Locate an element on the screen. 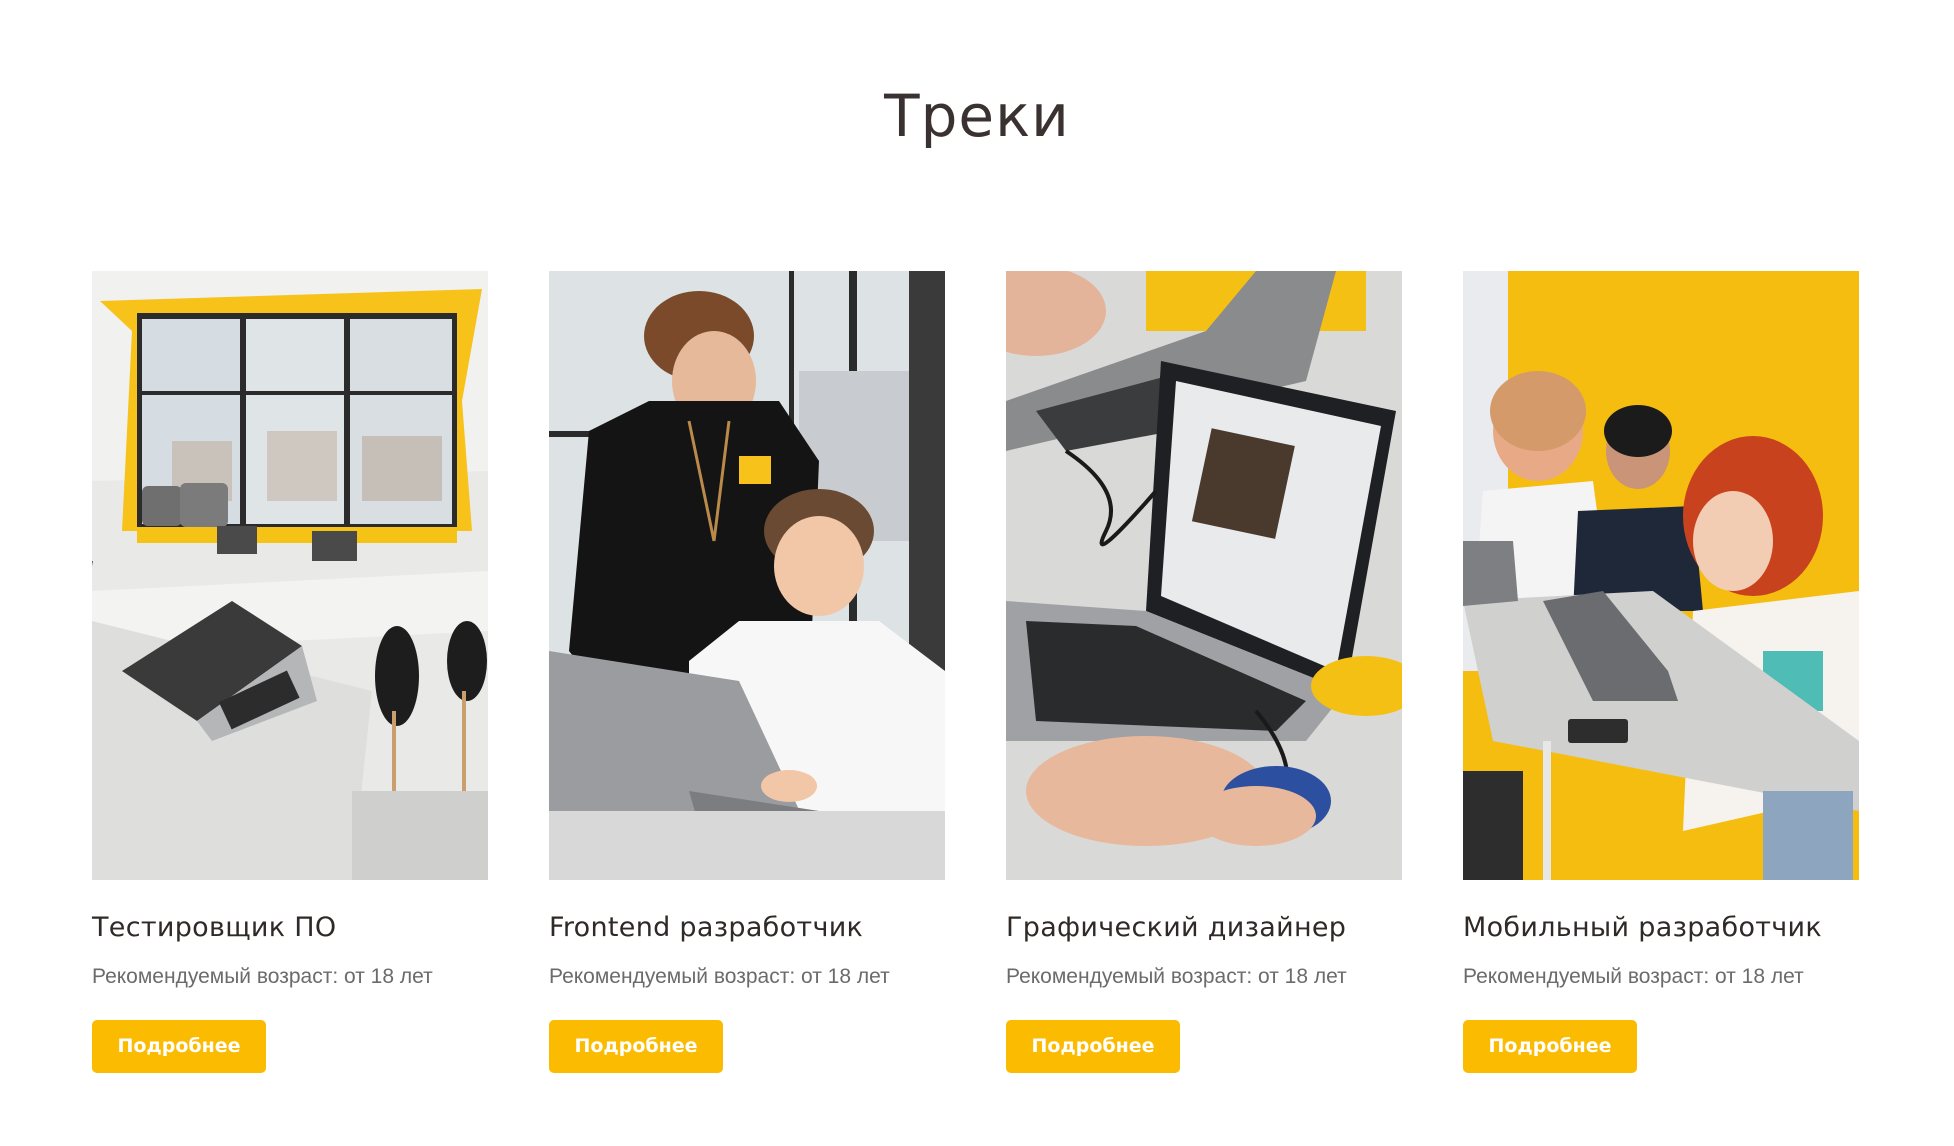 The image size is (1954, 1146). card-image-teacher-boy is located at coordinates (747, 575).